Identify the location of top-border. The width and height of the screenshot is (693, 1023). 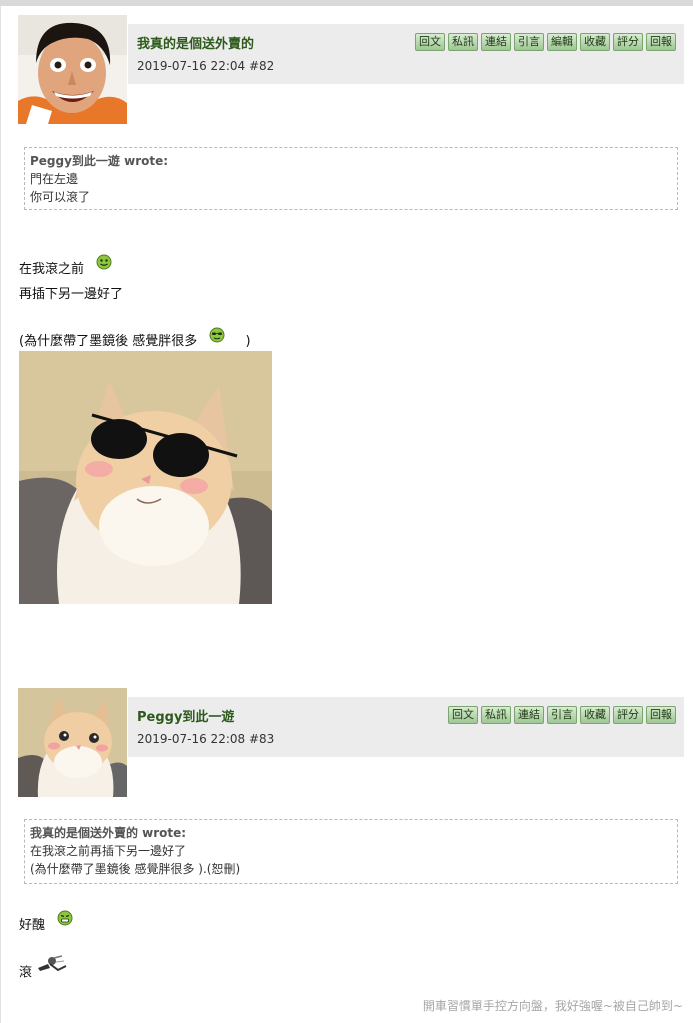
(346, 3).